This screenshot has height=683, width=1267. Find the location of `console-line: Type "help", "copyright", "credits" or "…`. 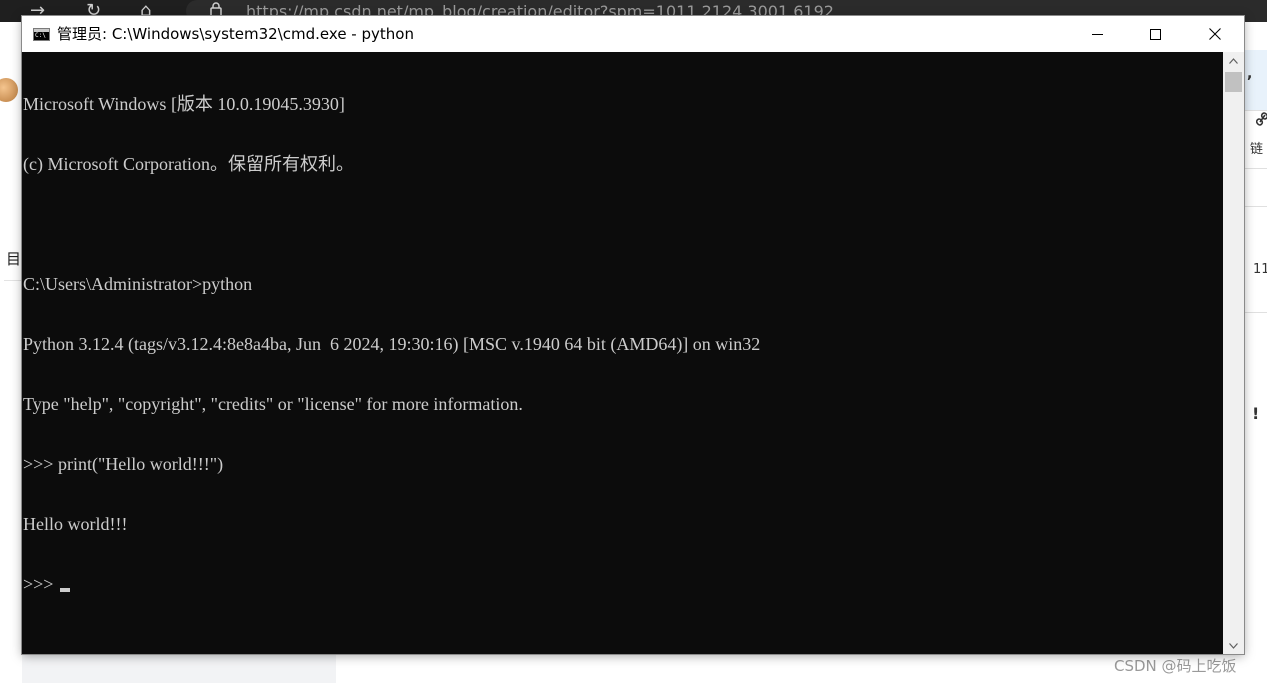

console-line: Type "help", "copyright", "credits" or "… is located at coordinates (273, 404).